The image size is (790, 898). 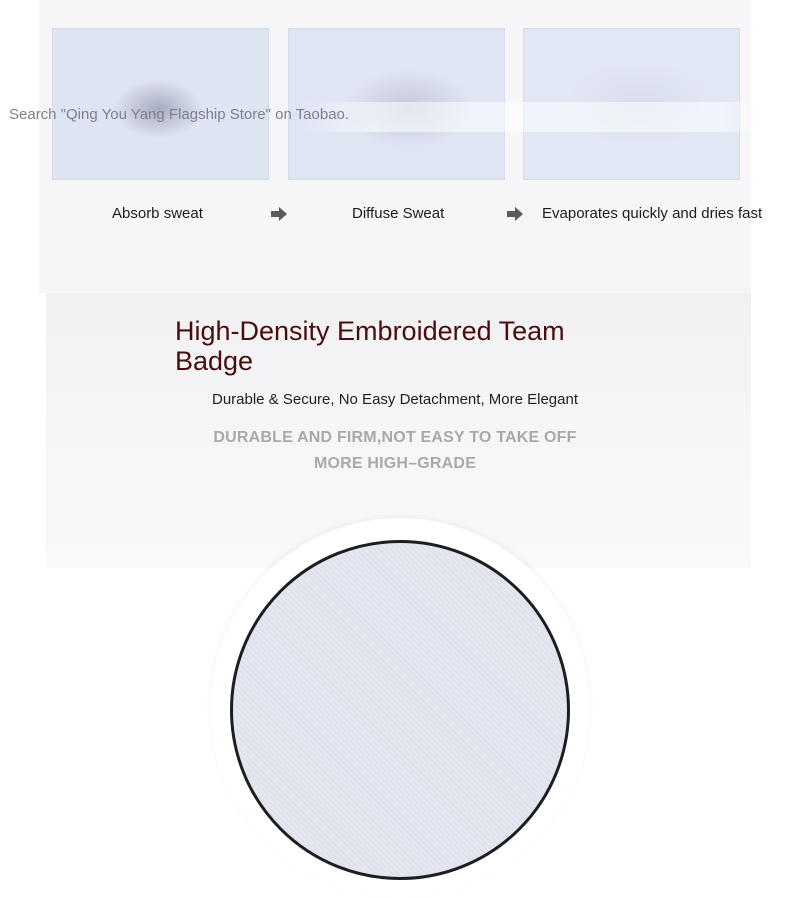 I want to click on step-label-diffuse: Diffuse Sweat, so click(x=398, y=213).